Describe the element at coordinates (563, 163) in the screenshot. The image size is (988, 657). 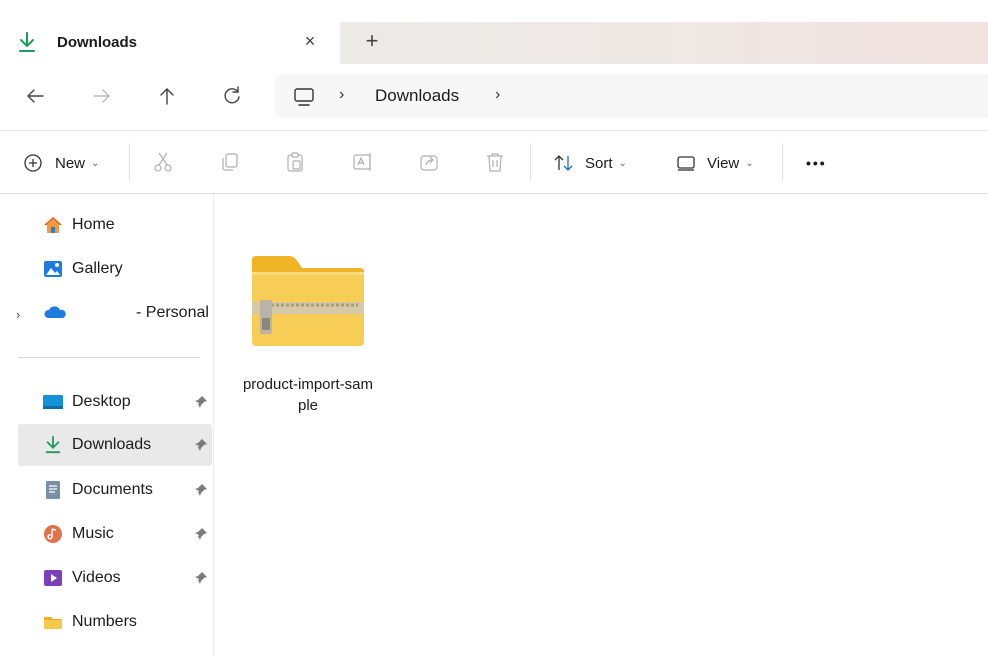
I see `sort-icon` at that location.